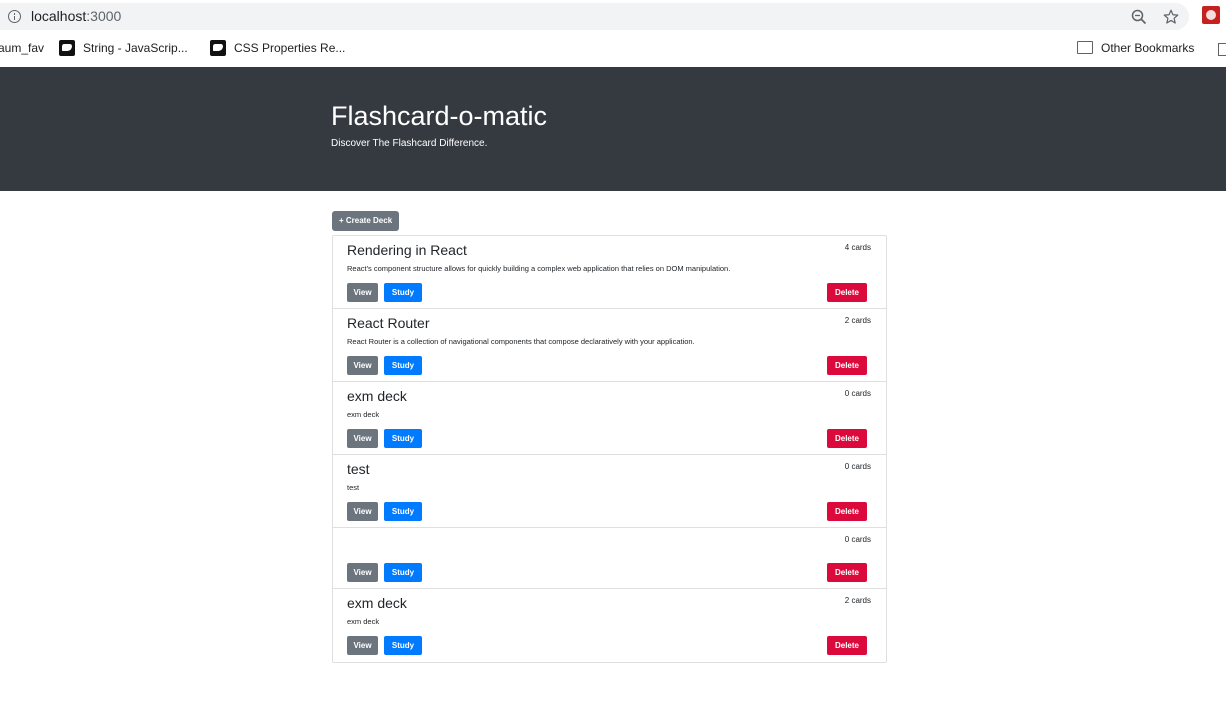  What do you see at coordinates (366, 221) in the screenshot?
I see `create-deck-button: + Create Deck` at bounding box center [366, 221].